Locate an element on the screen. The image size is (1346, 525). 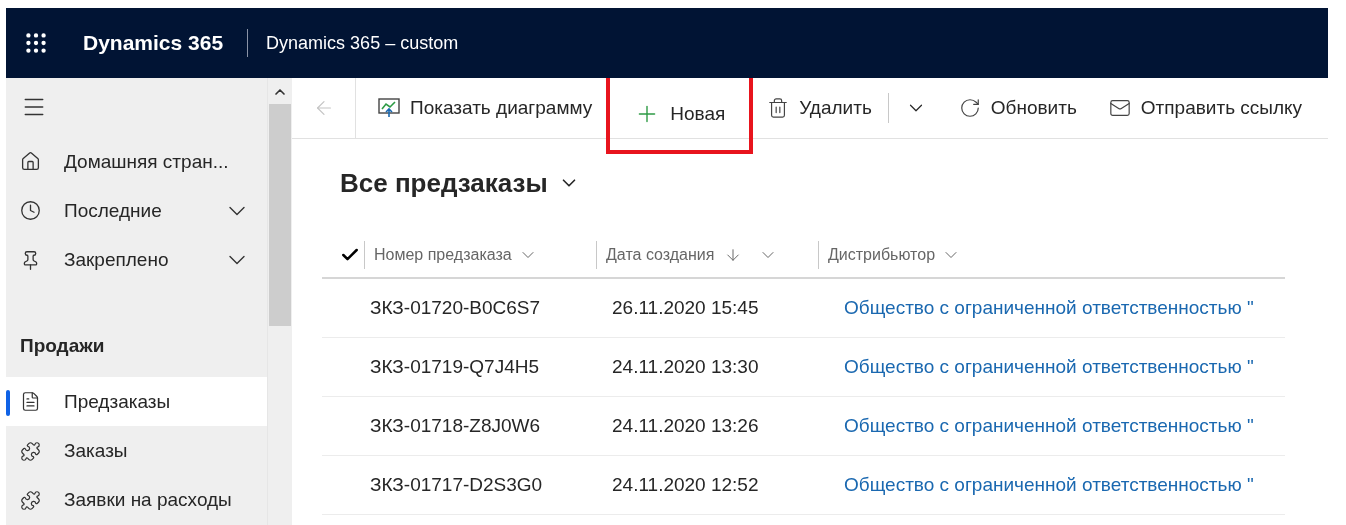
scrollbar-thumb is located at coordinates (280, 215).